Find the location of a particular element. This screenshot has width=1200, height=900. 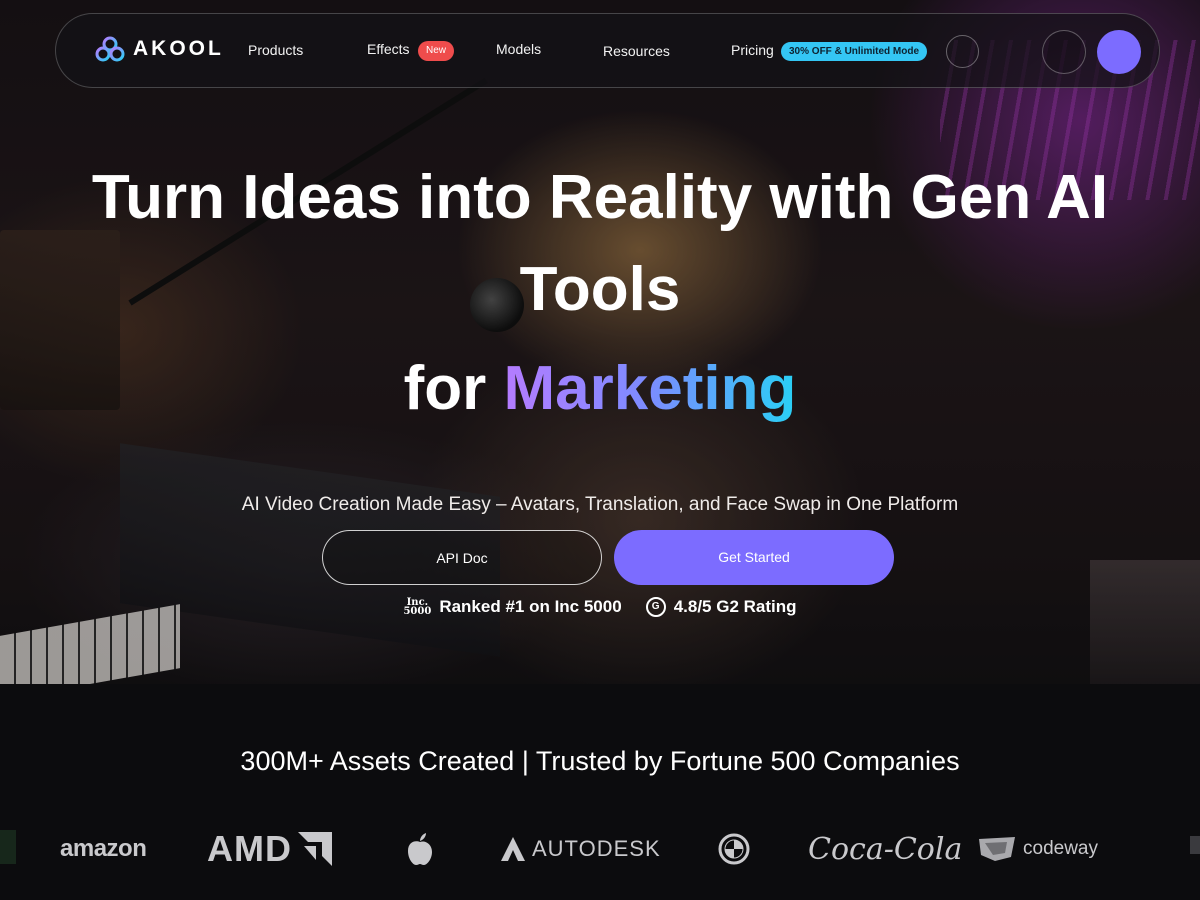

brand-autodesk-logo: AUTODESK is located at coordinates (580, 849).